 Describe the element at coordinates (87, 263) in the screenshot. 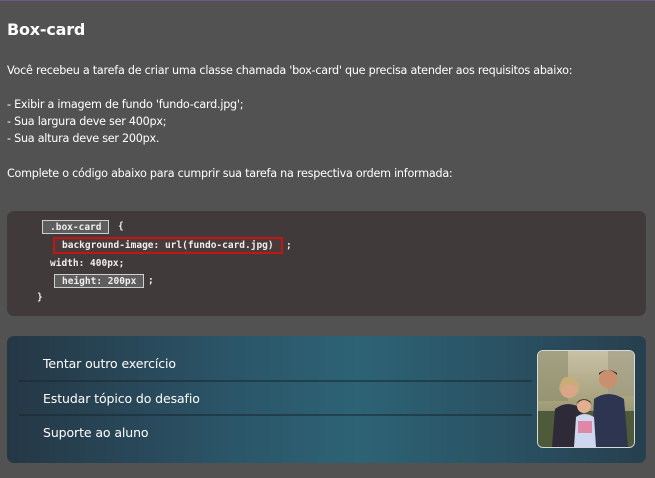

I see `width-declaration: width: 400px;` at that location.